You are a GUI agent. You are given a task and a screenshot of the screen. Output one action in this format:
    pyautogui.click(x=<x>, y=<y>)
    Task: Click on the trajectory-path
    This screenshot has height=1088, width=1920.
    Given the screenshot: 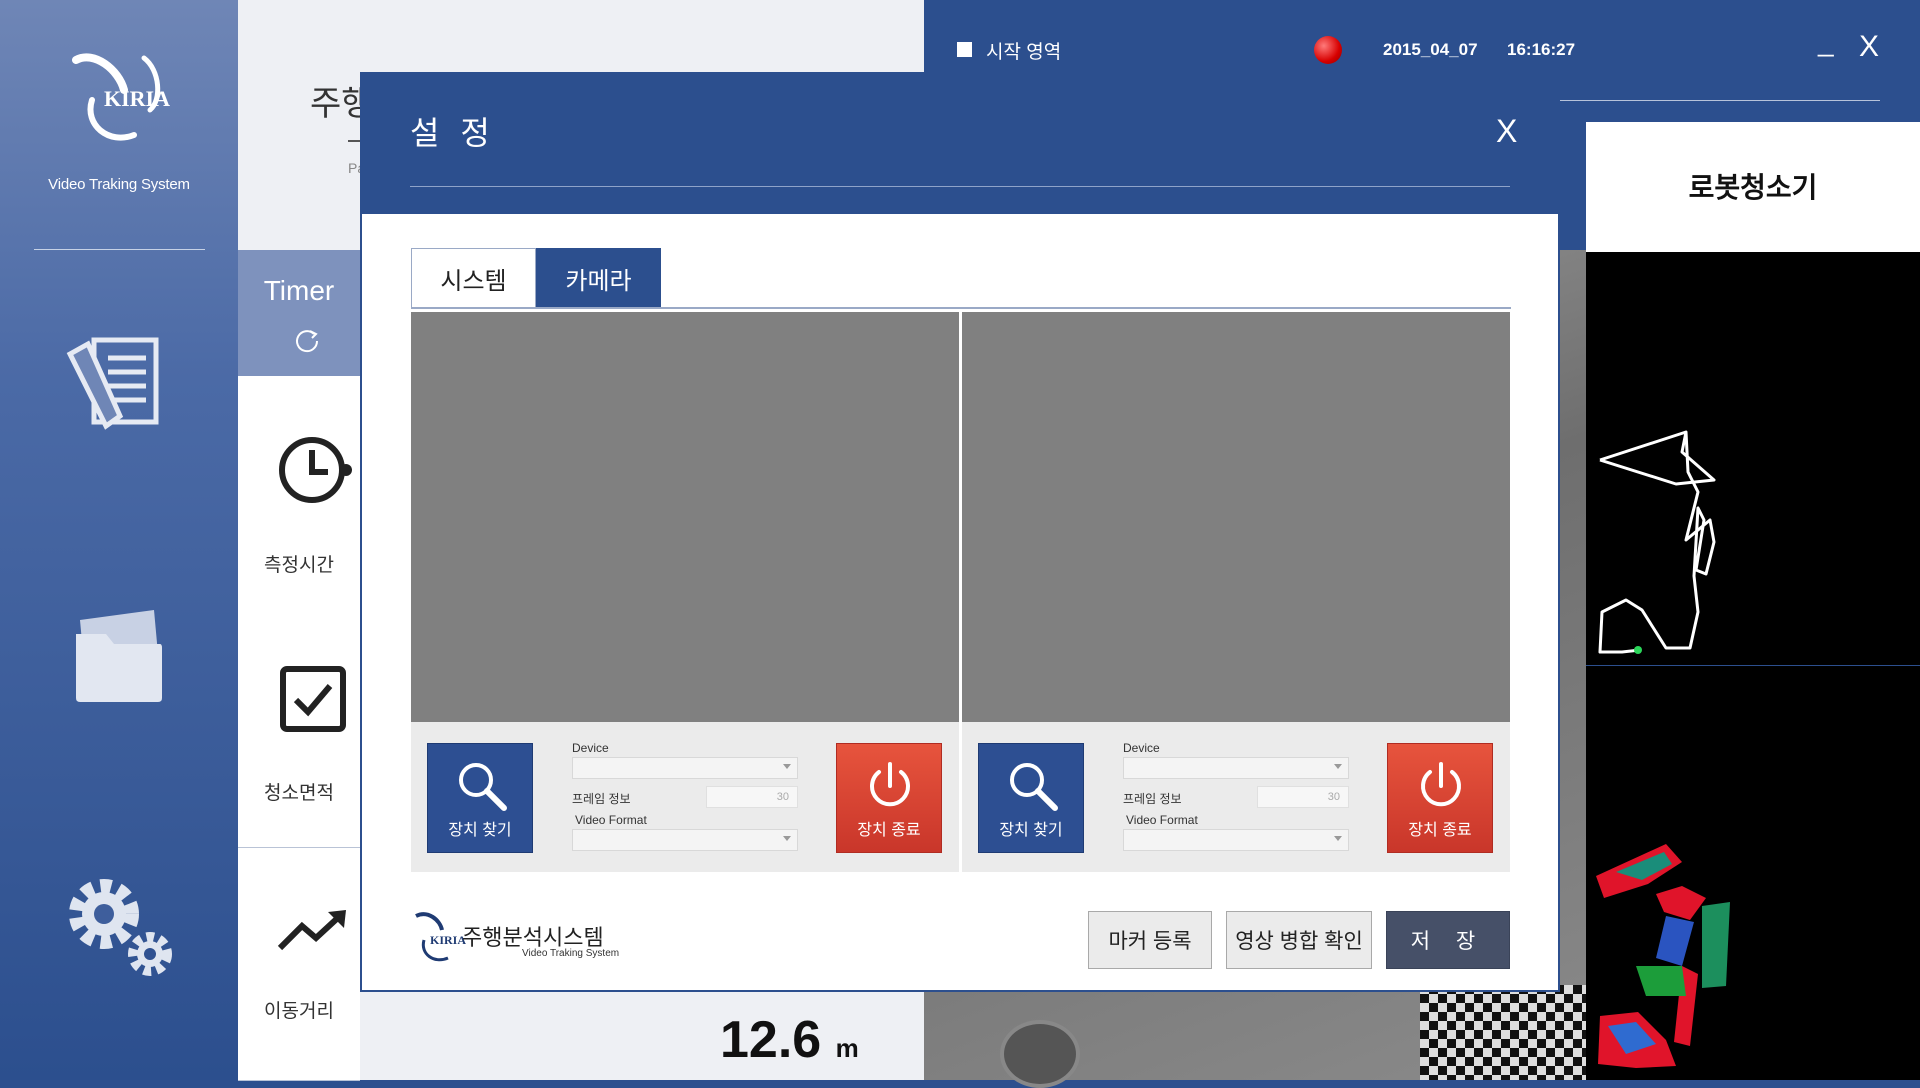 What is the action you would take?
    pyautogui.click(x=1657, y=542)
    